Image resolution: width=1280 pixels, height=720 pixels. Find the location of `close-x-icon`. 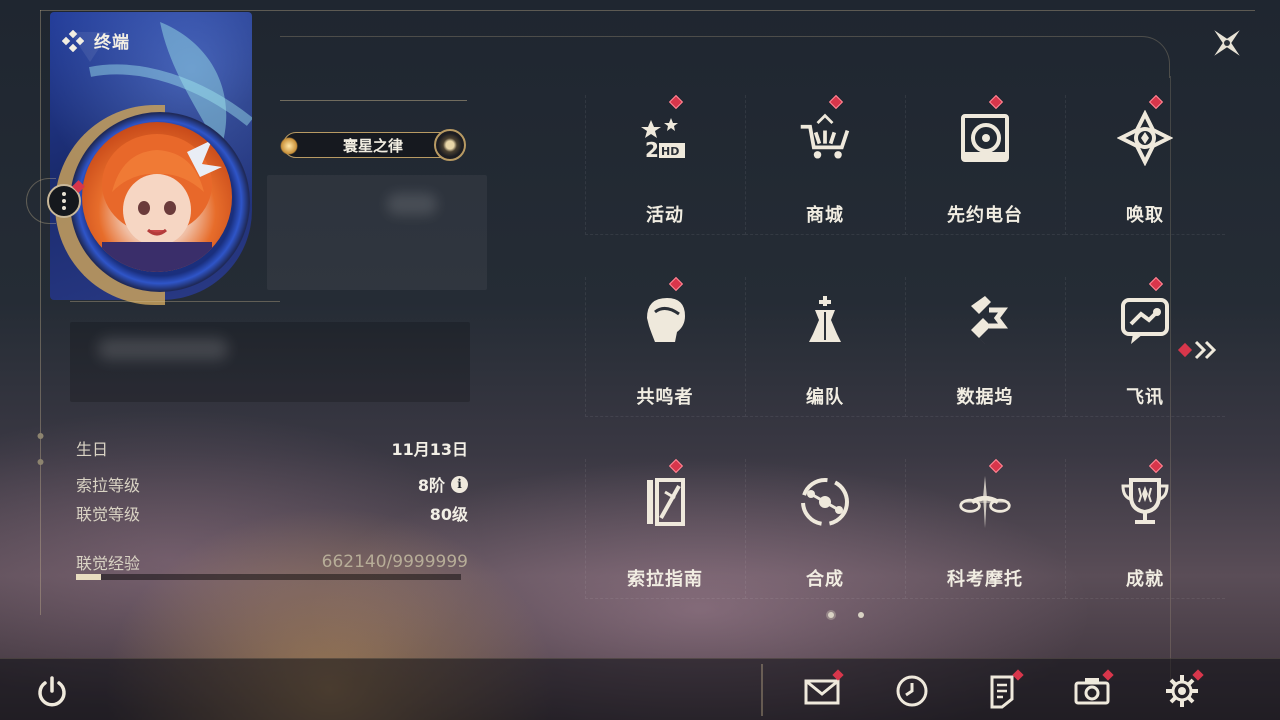

close-x-icon is located at coordinates (1227, 43).